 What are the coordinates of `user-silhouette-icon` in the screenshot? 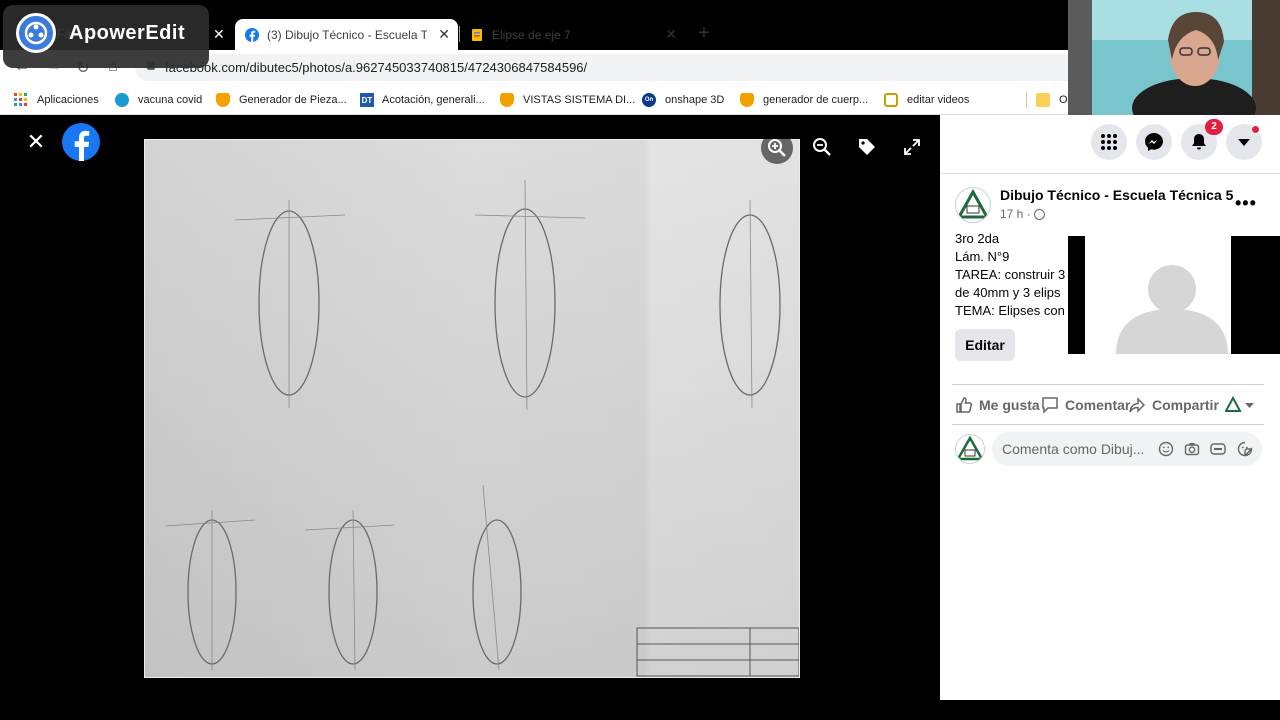 It's located at (1172, 309).